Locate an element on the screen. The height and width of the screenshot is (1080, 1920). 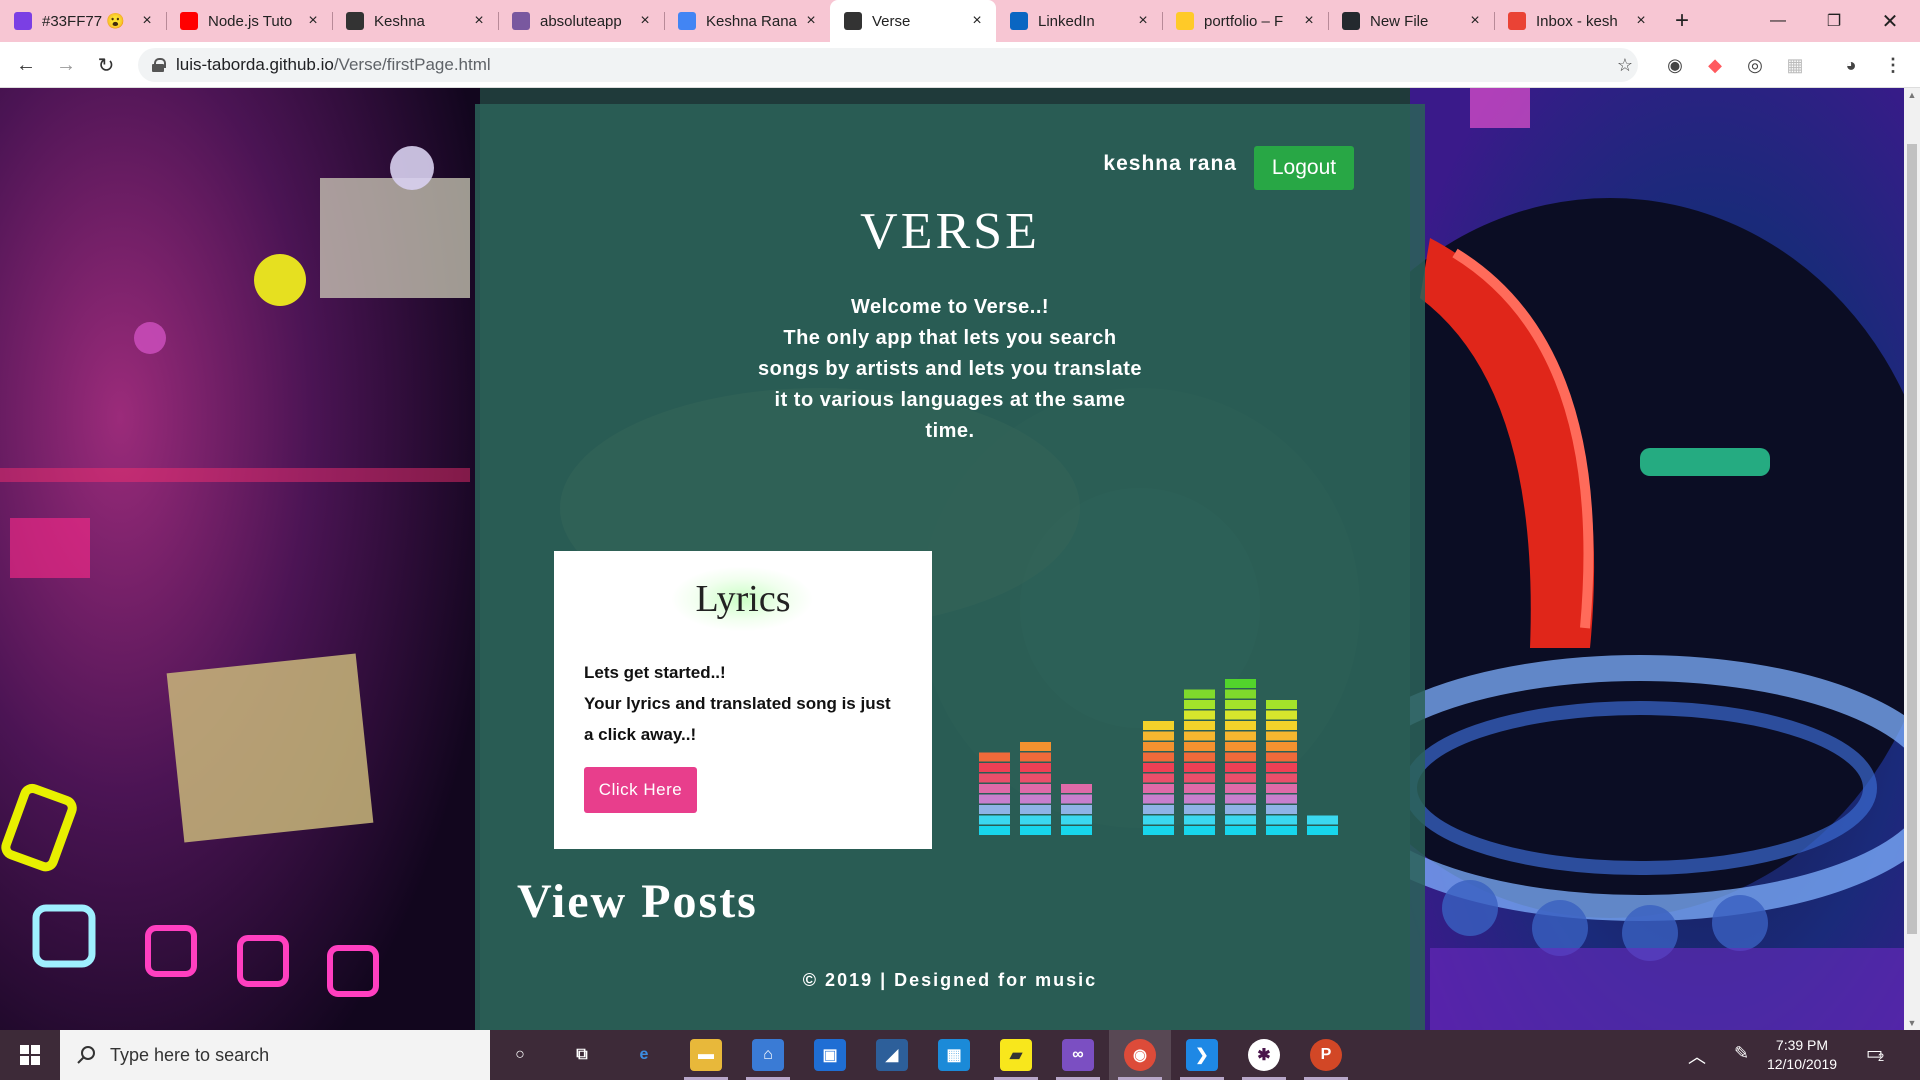
search-placeholder: Type here to search is located at coordinates (190, 1054).